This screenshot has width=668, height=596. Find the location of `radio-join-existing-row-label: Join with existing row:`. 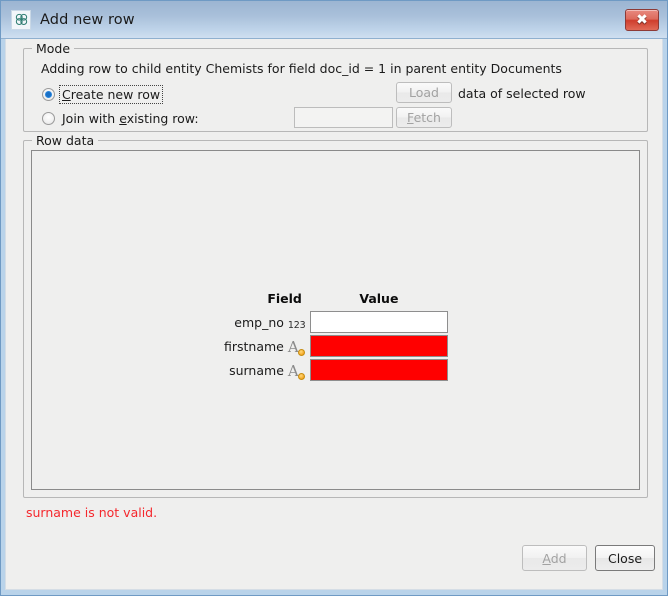

radio-join-existing-row-label: Join with existing row: is located at coordinates (130, 118).